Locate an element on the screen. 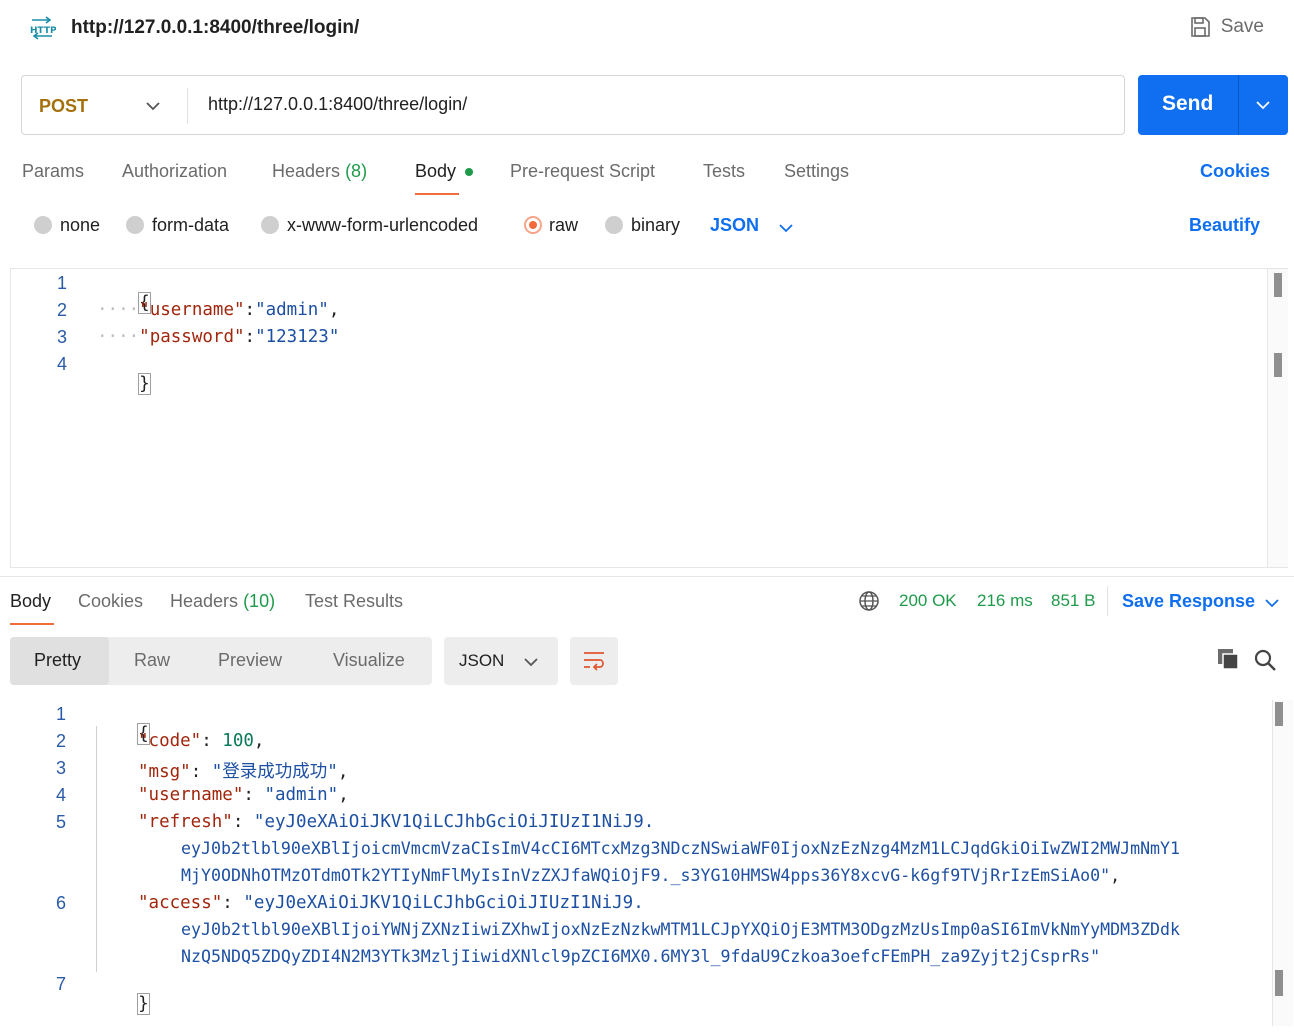 Image resolution: width=1294 pixels, height=1034 pixels. radio-form-data is located at coordinates (135, 225).